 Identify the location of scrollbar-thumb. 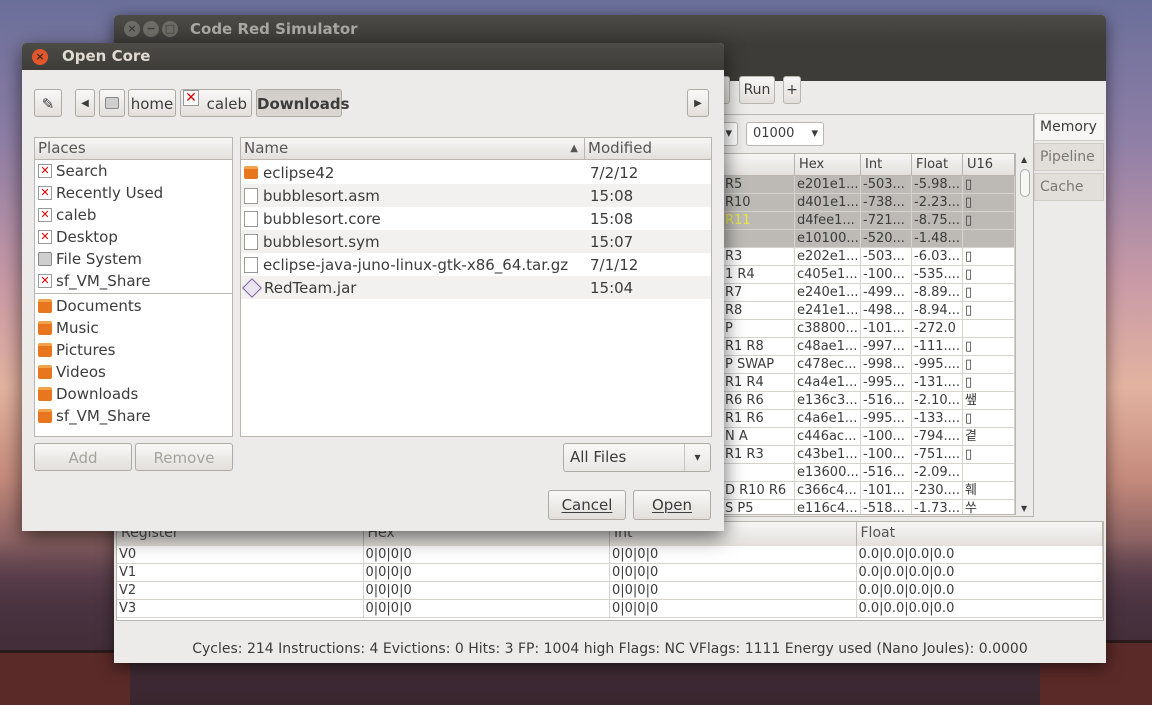
(1025, 183).